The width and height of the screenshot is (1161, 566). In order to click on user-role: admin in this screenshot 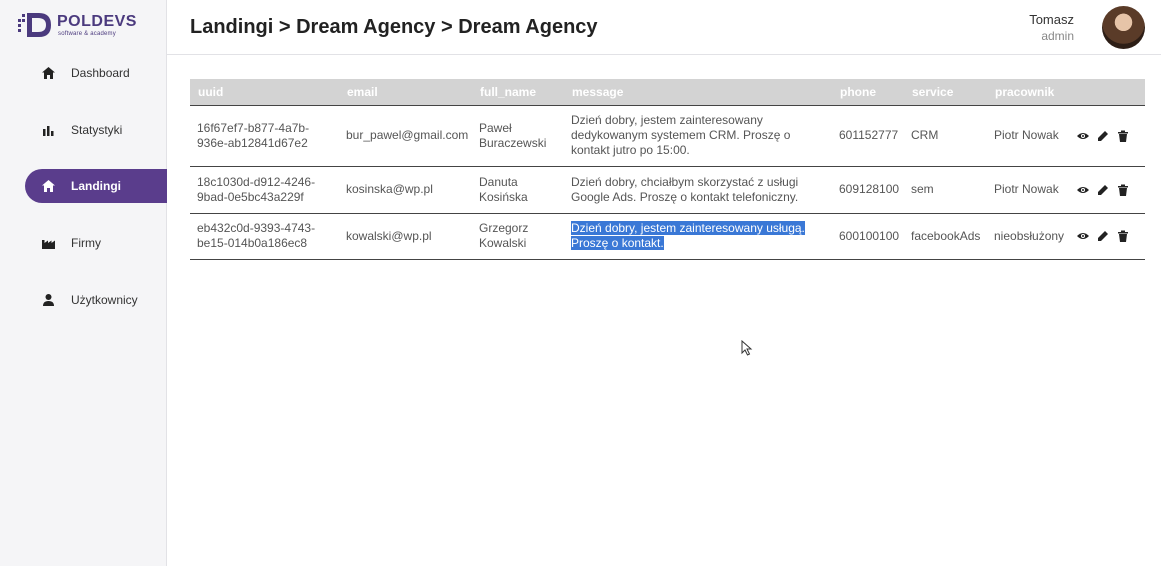, I will do `click(1057, 36)`.